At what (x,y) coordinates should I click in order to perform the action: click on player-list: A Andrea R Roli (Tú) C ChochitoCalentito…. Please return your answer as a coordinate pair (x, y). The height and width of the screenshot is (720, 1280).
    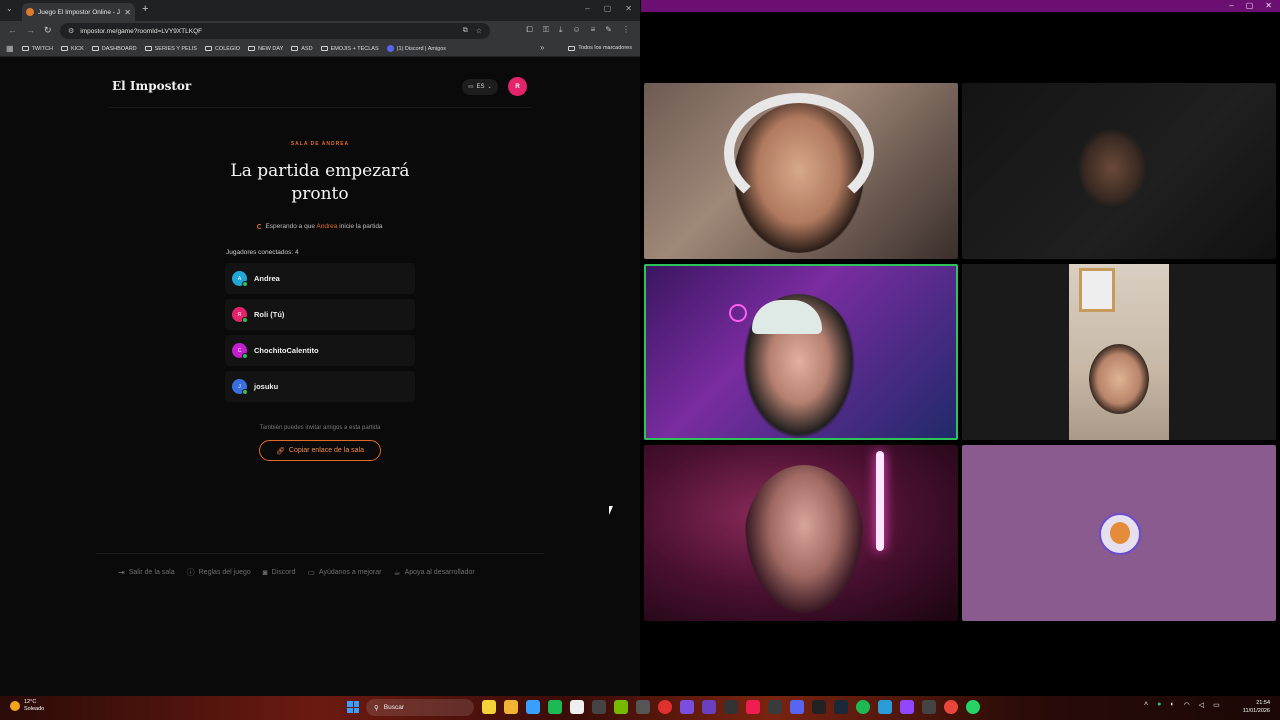
    Looking at the image, I should click on (320, 335).